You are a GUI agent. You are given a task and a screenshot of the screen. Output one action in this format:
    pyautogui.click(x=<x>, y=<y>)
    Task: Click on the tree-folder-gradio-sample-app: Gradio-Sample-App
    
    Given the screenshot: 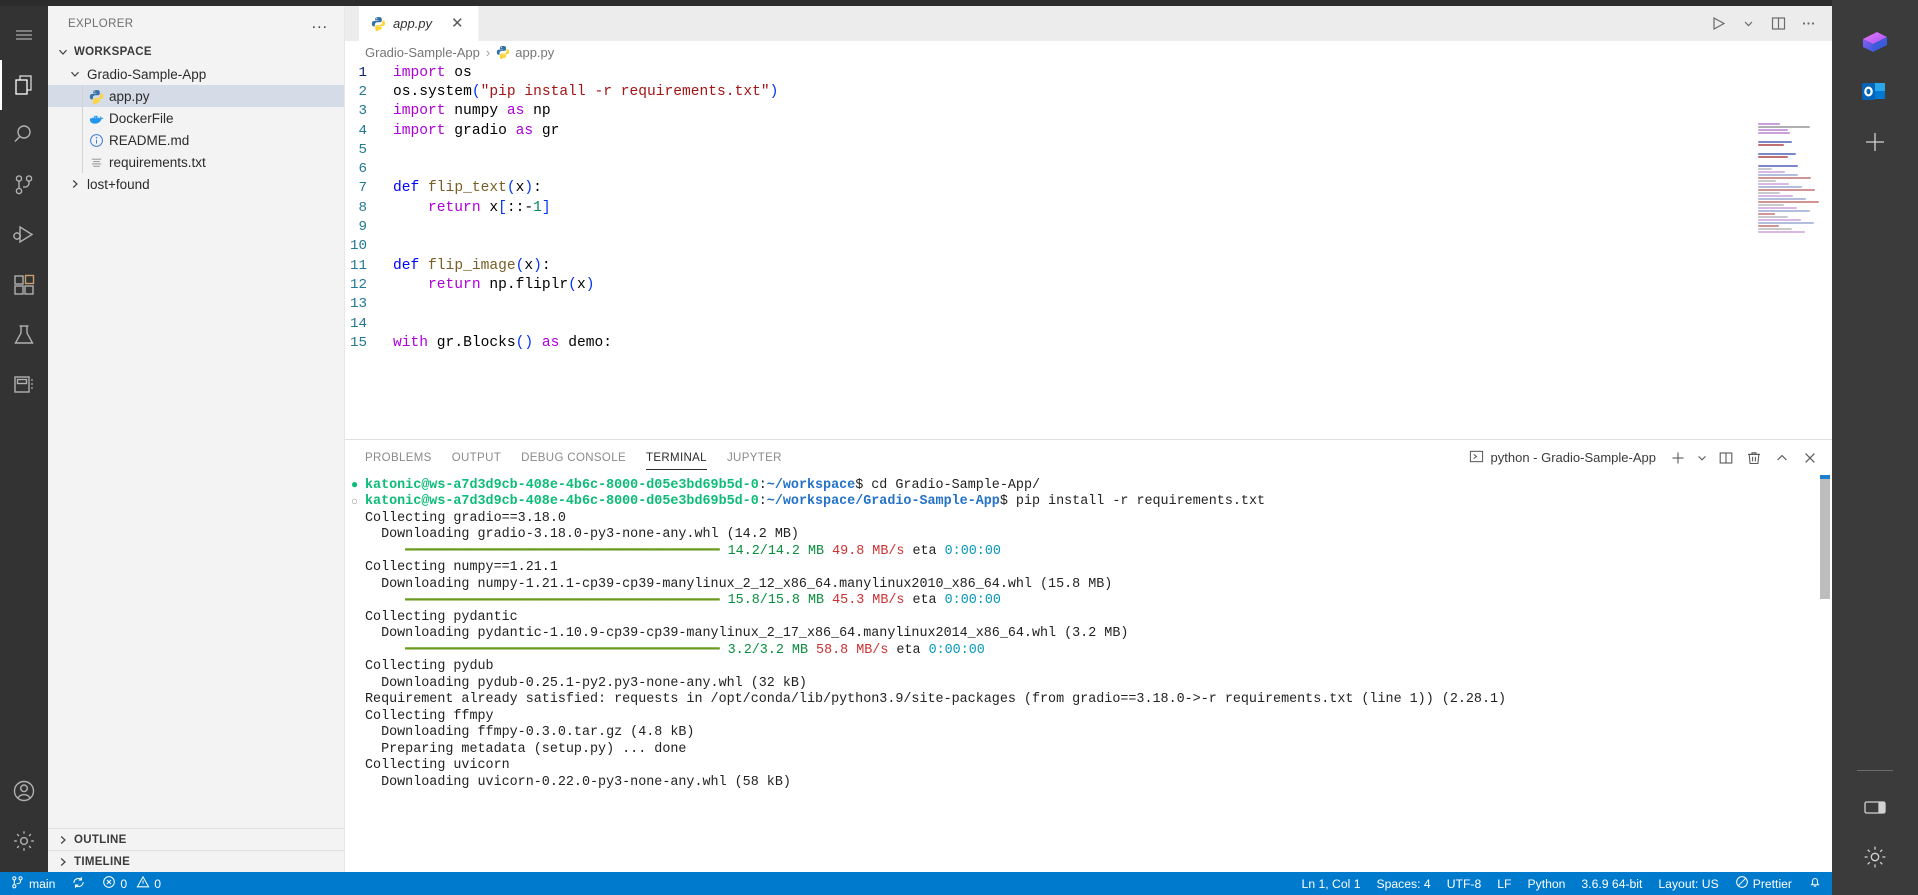 What is the action you would take?
    pyautogui.click(x=196, y=74)
    